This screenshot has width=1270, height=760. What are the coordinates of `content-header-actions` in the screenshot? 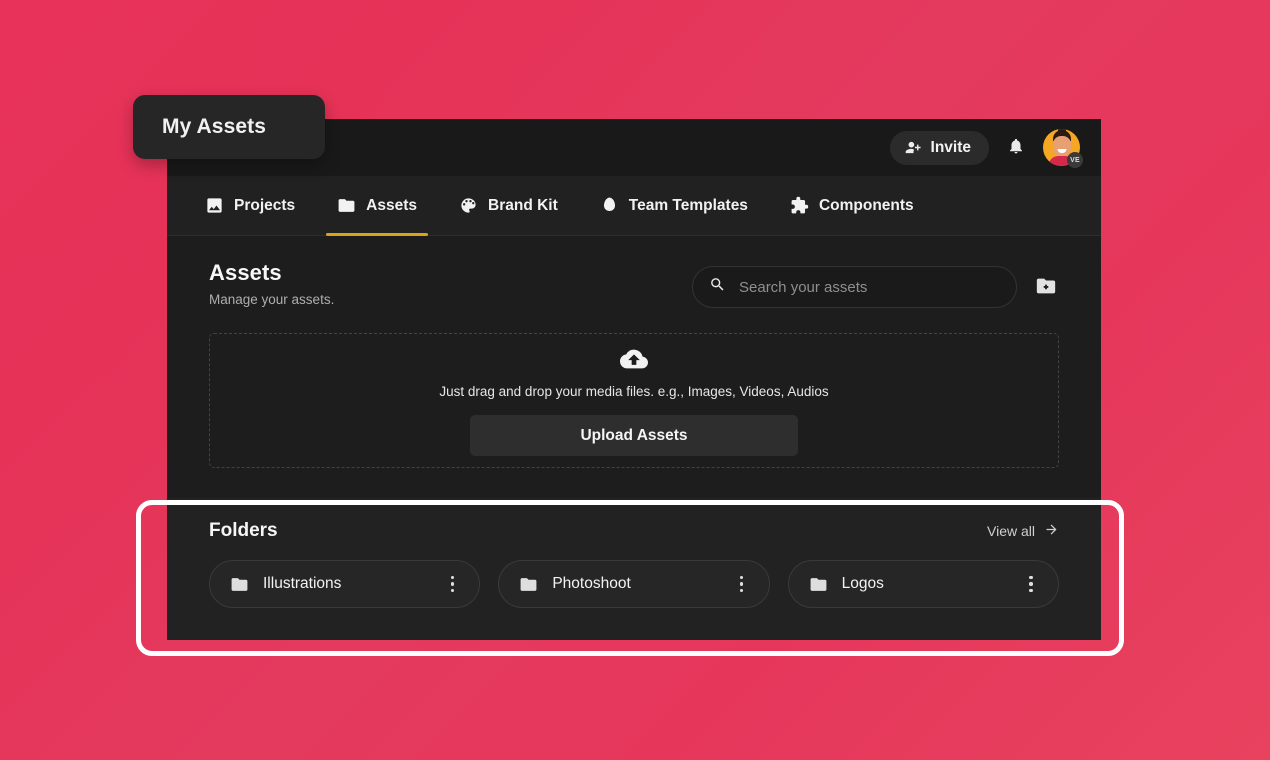 It's located at (875, 284).